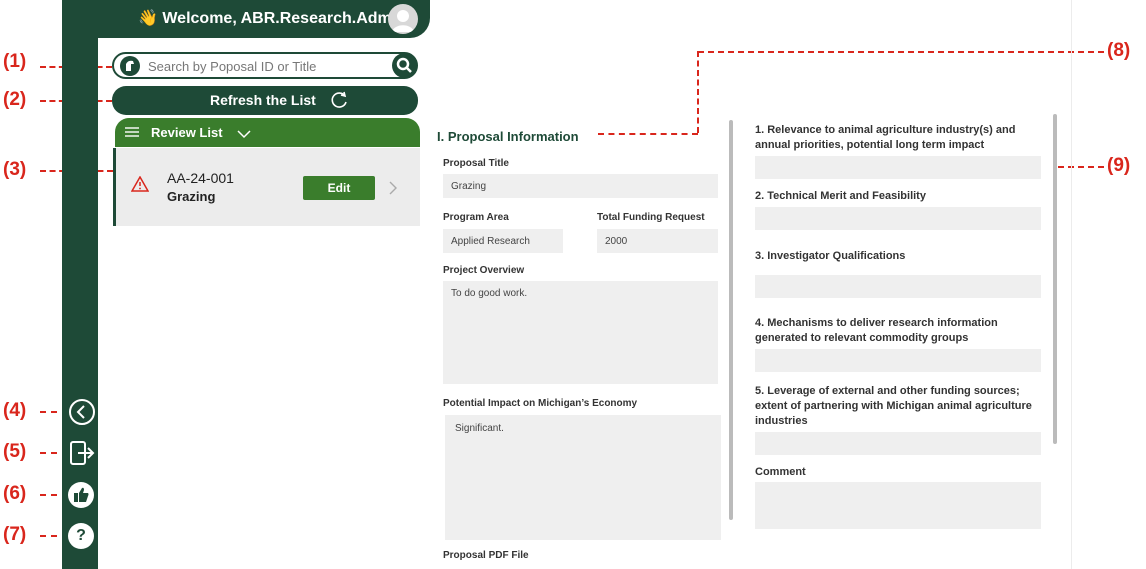 This screenshot has height=569, width=1146. What do you see at coordinates (200, 178) in the screenshot?
I see `item-id: AA-24-001` at bounding box center [200, 178].